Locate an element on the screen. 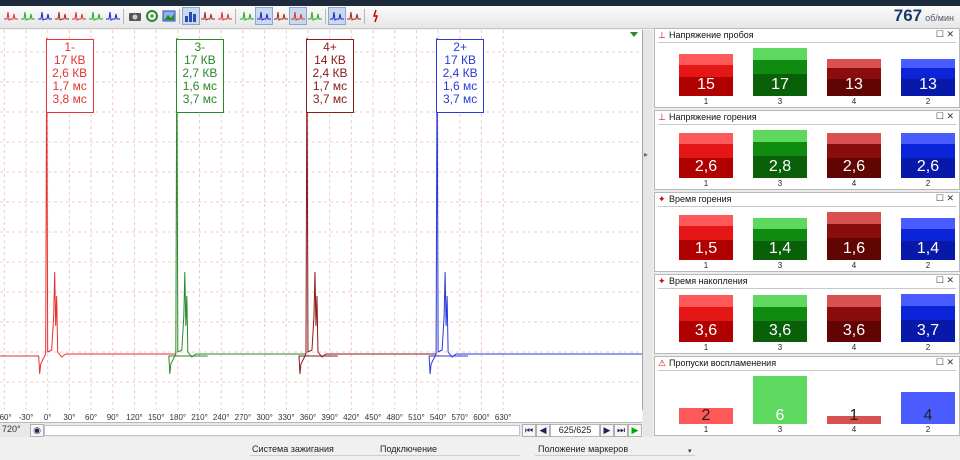 Image resolution: width=960 pixels, height=460 pixels. stat-widget: ✦ Время горения ☐ ✕ 1,5 1 1,4 3 1,6 4 1,4 2 is located at coordinates (807, 232).